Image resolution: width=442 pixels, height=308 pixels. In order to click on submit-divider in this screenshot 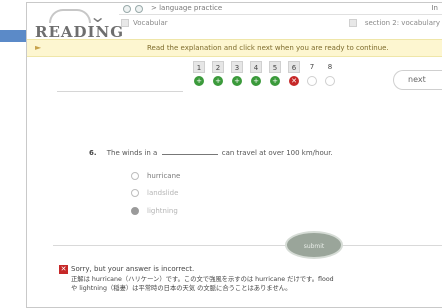, I will do `click(247, 245)`.